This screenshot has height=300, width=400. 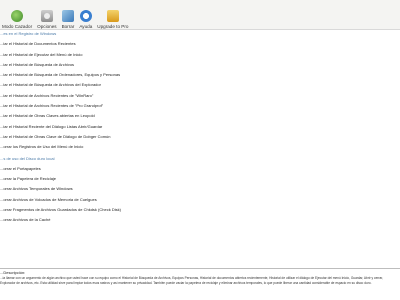 I want to click on list-item: ...orrar Archivos Temporales de Windows, so click(x=200, y=189).